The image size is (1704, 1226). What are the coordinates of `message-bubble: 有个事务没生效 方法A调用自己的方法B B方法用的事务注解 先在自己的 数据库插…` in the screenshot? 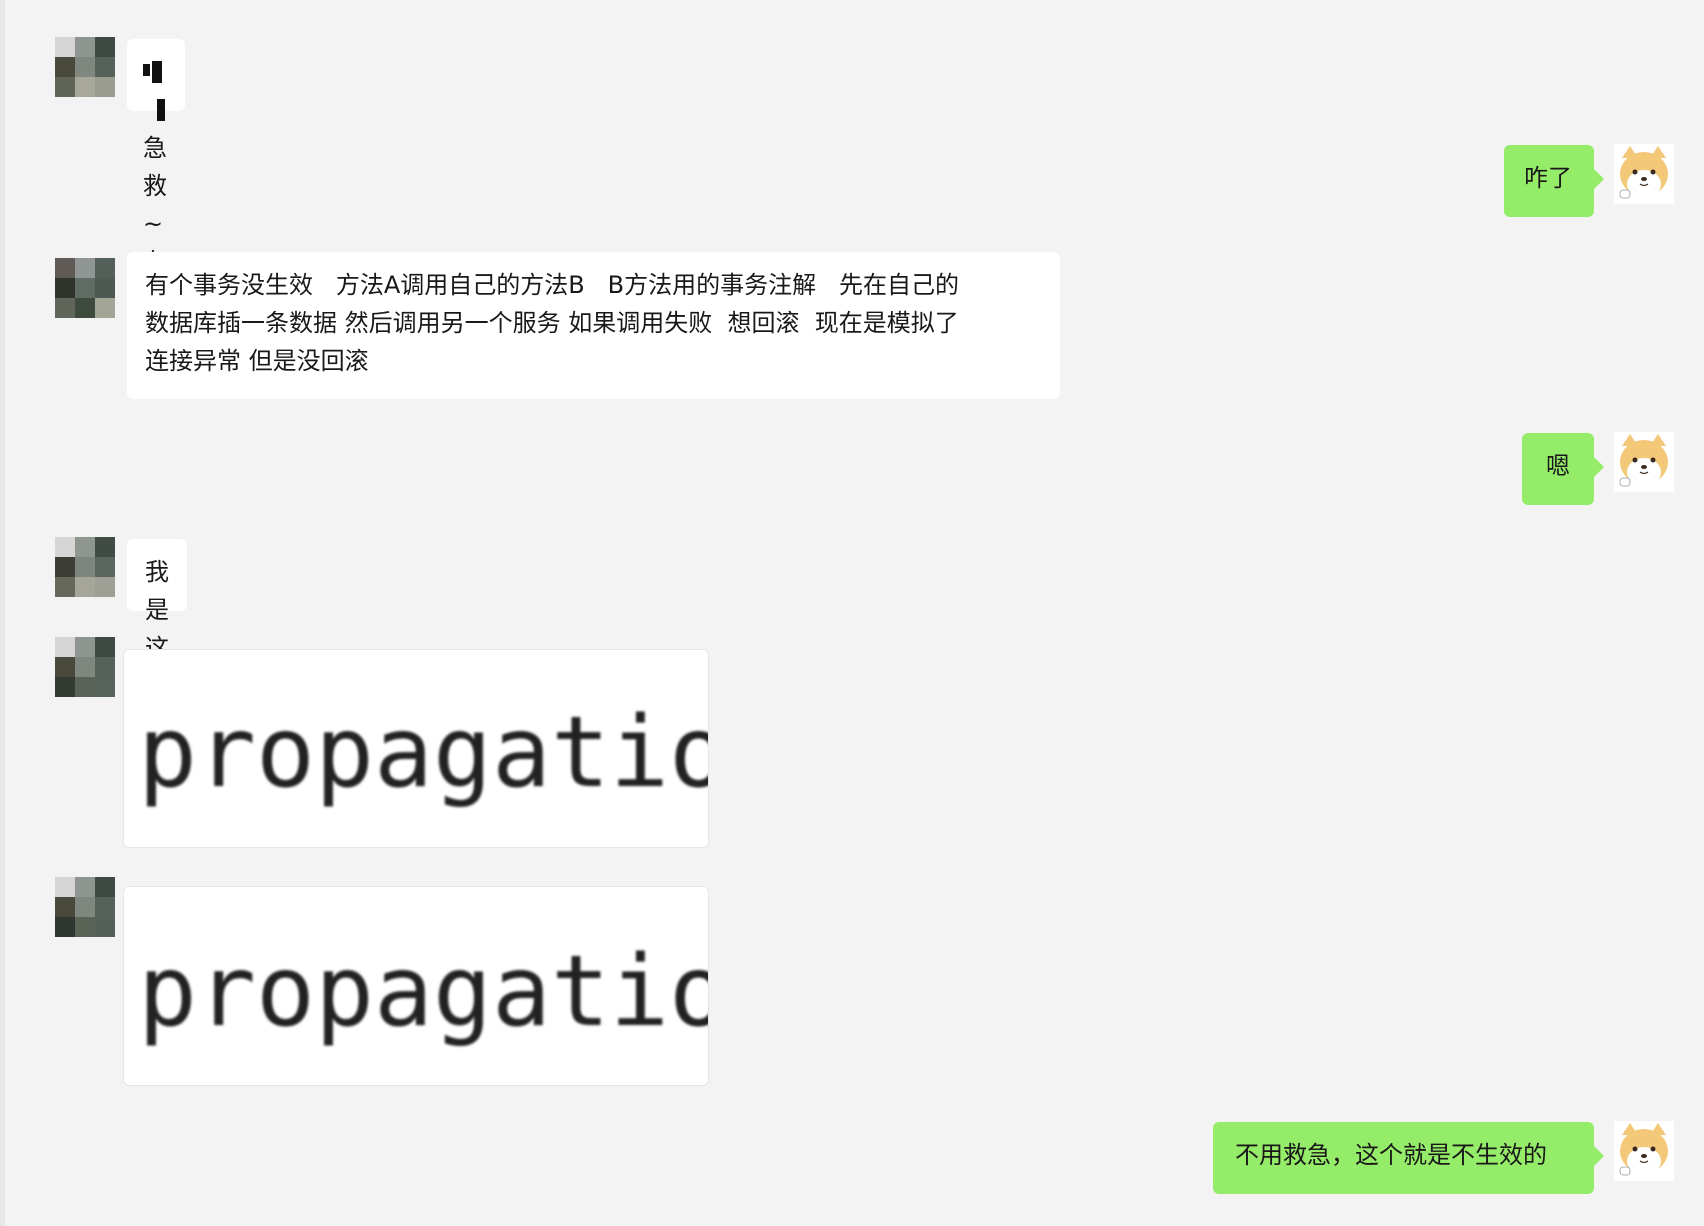 It's located at (593, 325).